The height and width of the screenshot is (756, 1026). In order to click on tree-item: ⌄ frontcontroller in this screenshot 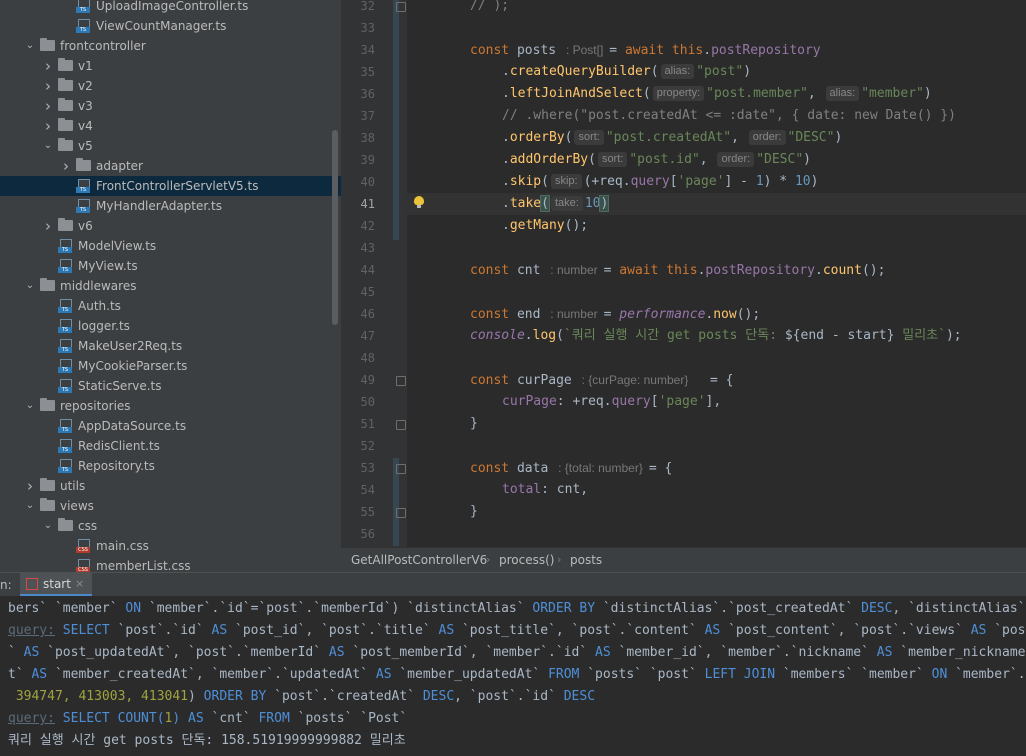, I will do `click(170, 46)`.